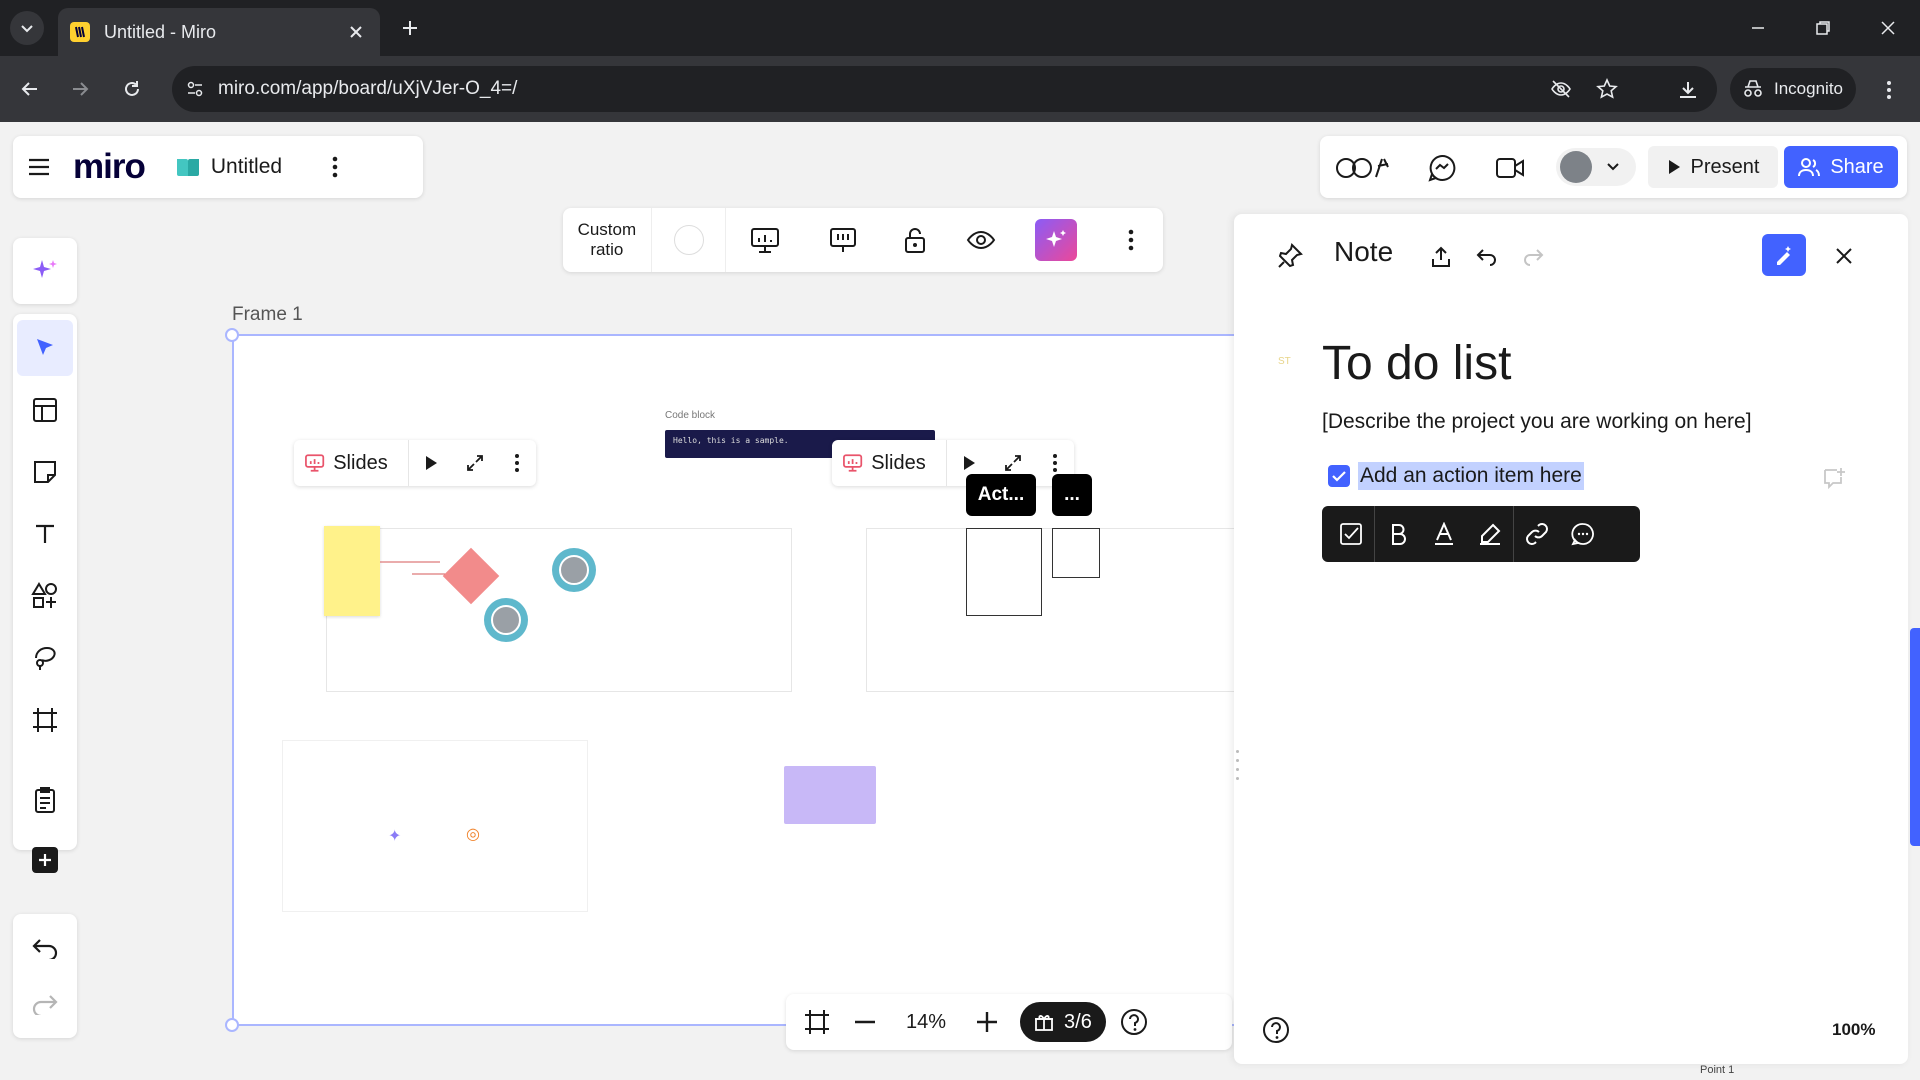 The height and width of the screenshot is (1080, 1920). What do you see at coordinates (30, 89) in the screenshot?
I see `back-button` at bounding box center [30, 89].